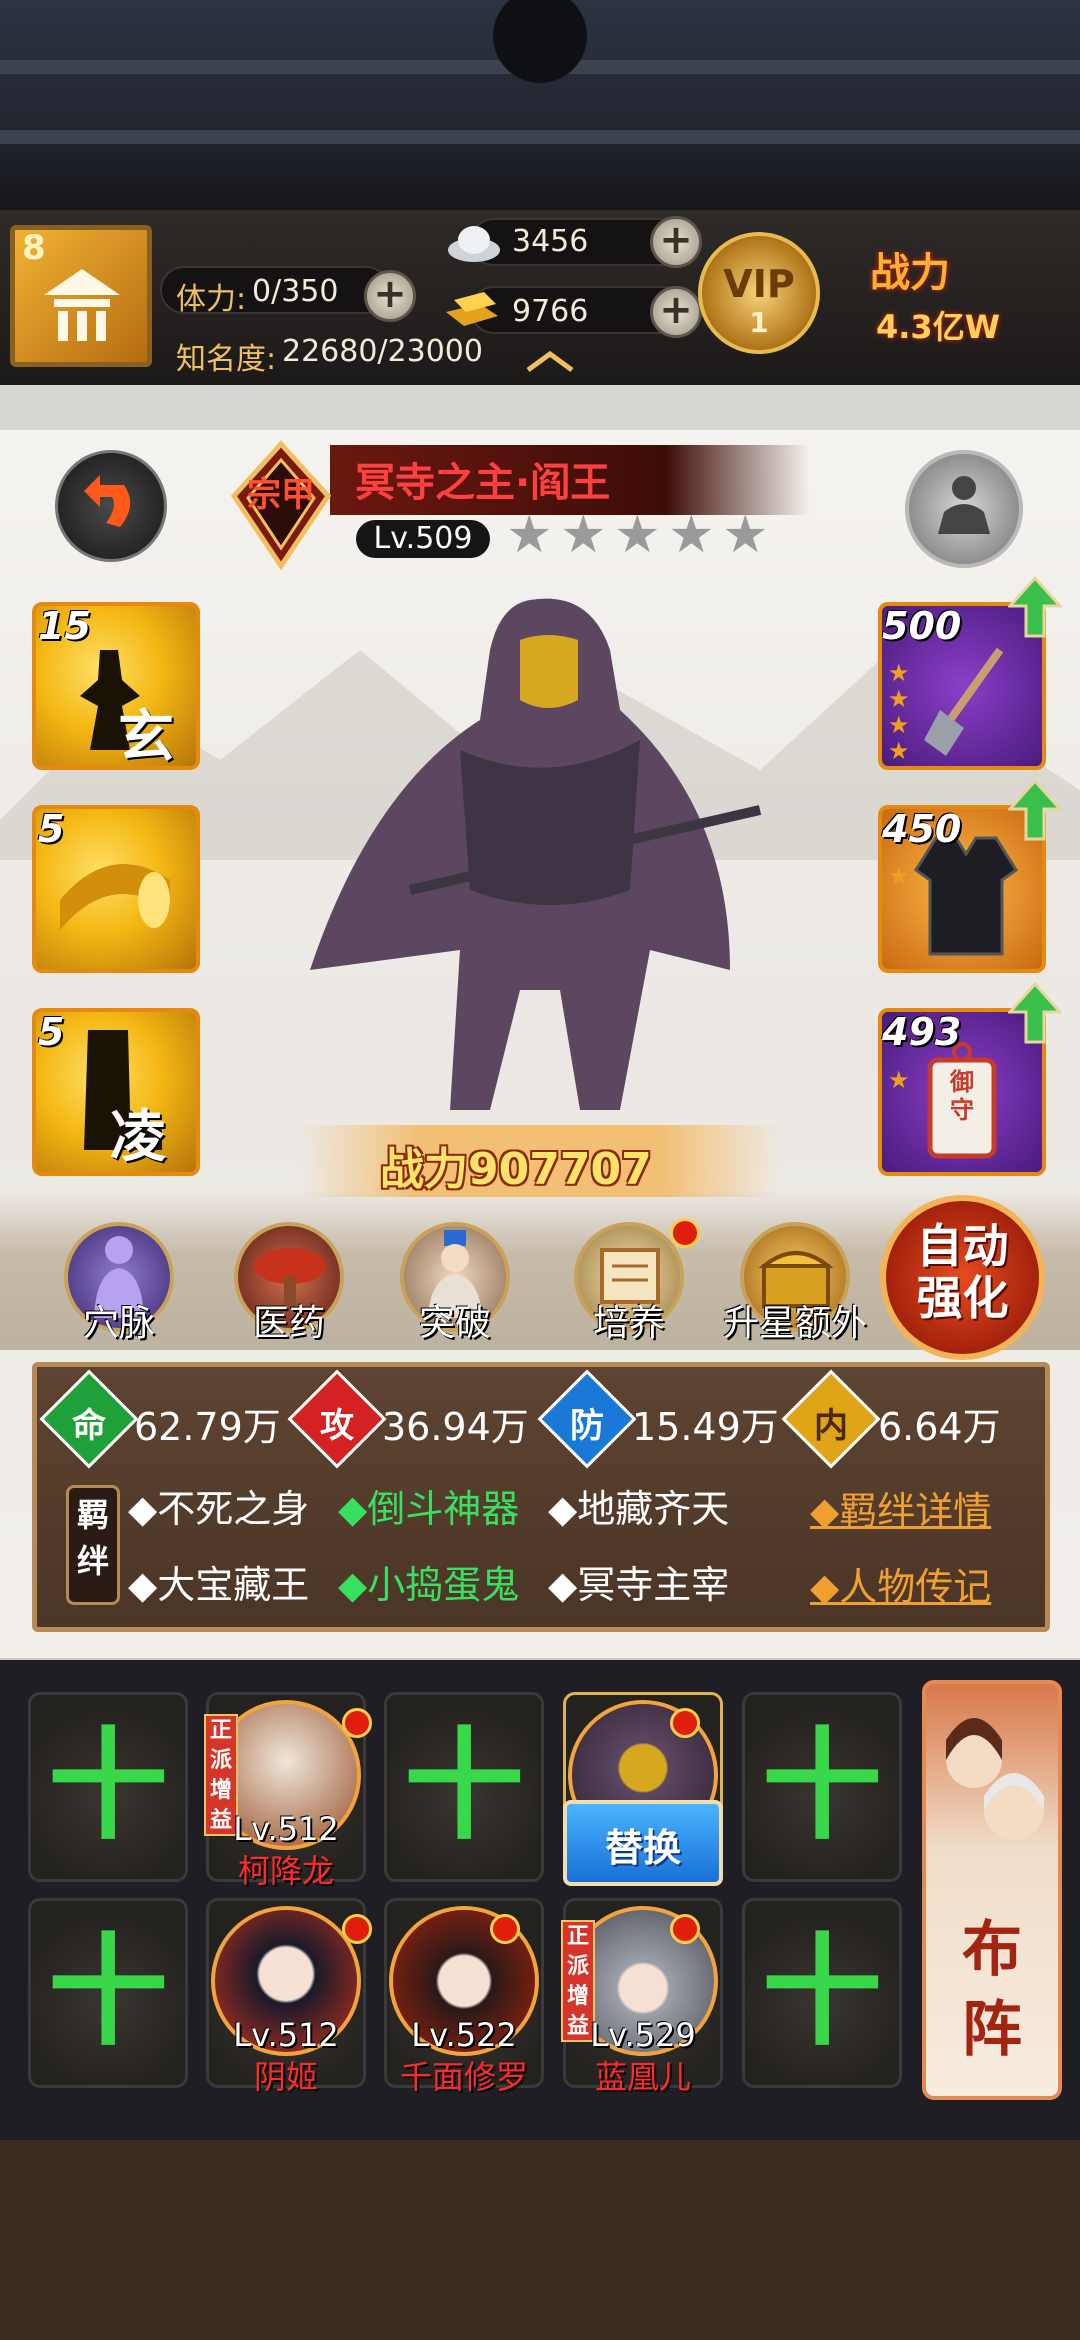 Image resolution: width=1080 pixels, height=2340 pixels. I want to click on add-stamina-button: +, so click(390, 296).